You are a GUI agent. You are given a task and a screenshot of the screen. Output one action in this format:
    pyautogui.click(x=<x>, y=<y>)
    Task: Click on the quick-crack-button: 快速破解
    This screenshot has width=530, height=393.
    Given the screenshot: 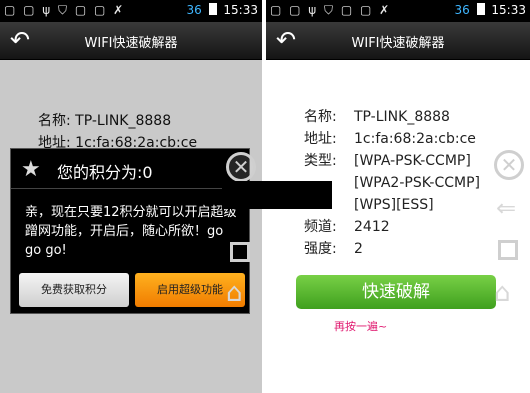 What is the action you would take?
    pyautogui.click(x=396, y=292)
    